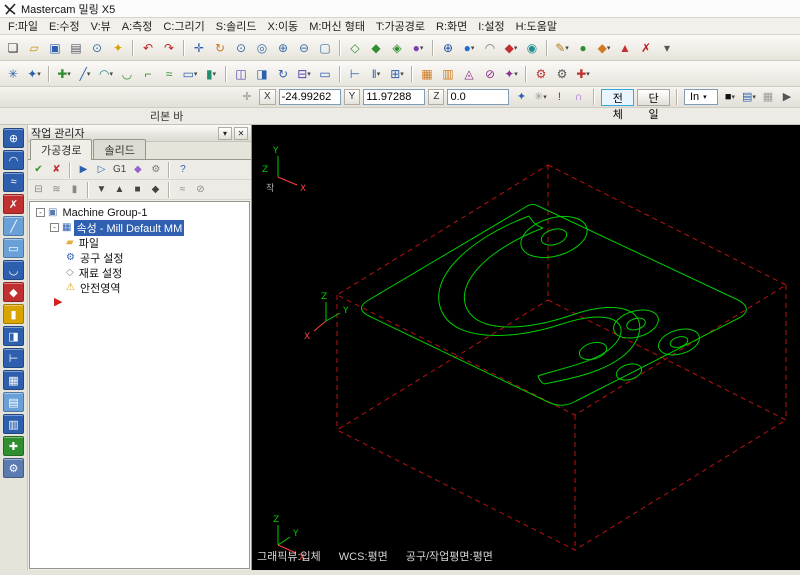 Image resolution: width=800 pixels, height=575 pixels. I want to click on print-icon: ▤, so click(76, 48).